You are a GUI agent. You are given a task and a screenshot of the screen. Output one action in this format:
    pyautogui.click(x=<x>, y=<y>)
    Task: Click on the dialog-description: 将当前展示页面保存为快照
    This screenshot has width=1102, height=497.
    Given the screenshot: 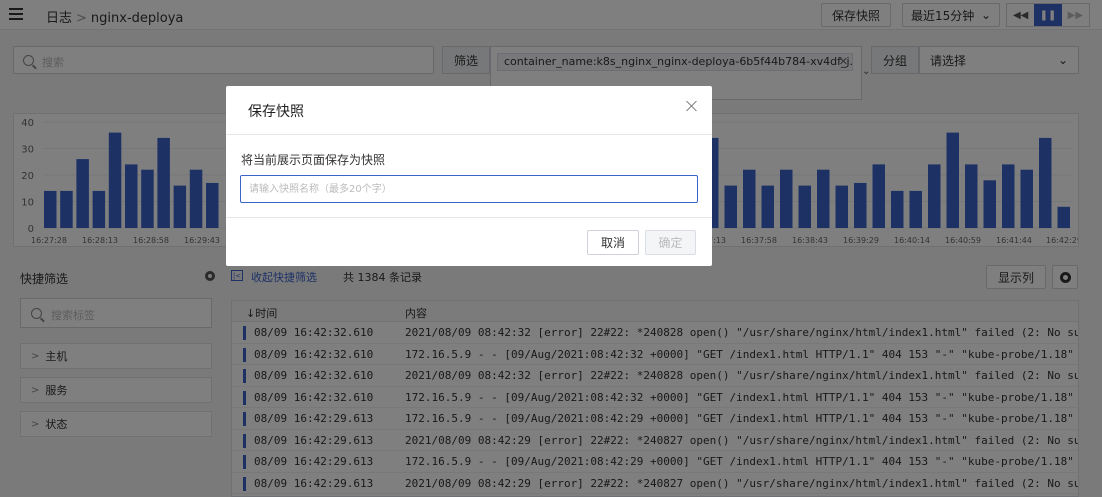 What is the action you would take?
    pyautogui.click(x=313, y=160)
    